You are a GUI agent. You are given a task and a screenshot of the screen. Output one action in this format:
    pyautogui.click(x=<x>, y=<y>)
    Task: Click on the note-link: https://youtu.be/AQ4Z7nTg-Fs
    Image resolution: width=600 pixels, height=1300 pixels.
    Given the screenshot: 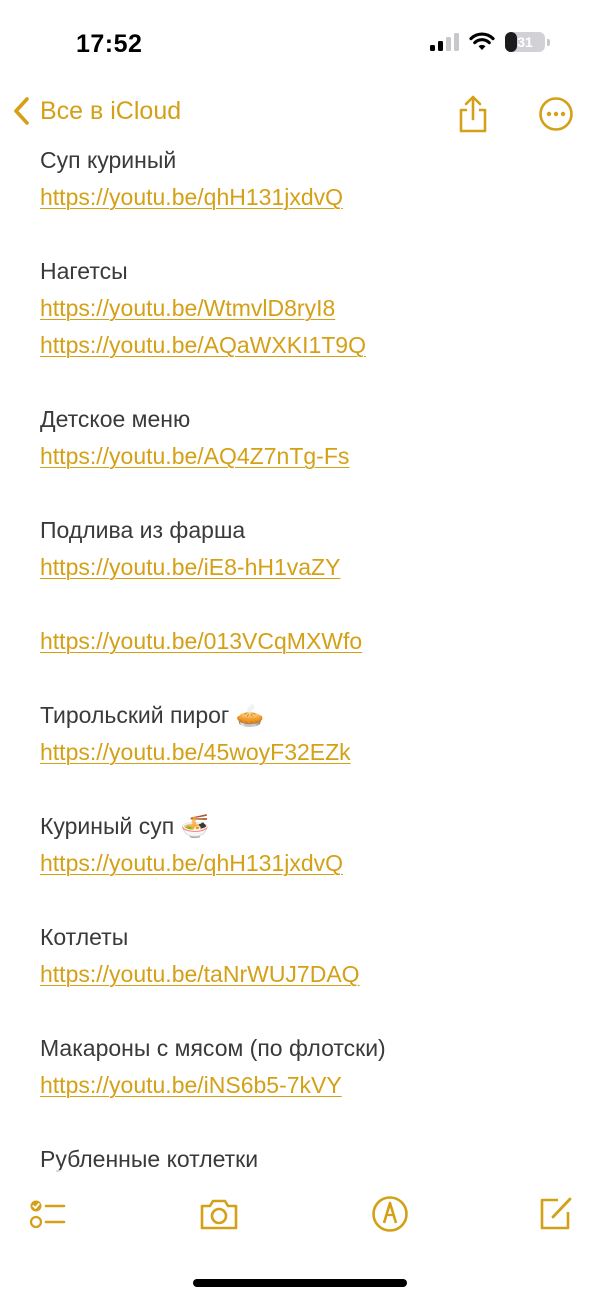 What is the action you would take?
    pyautogui.click(x=310, y=456)
    